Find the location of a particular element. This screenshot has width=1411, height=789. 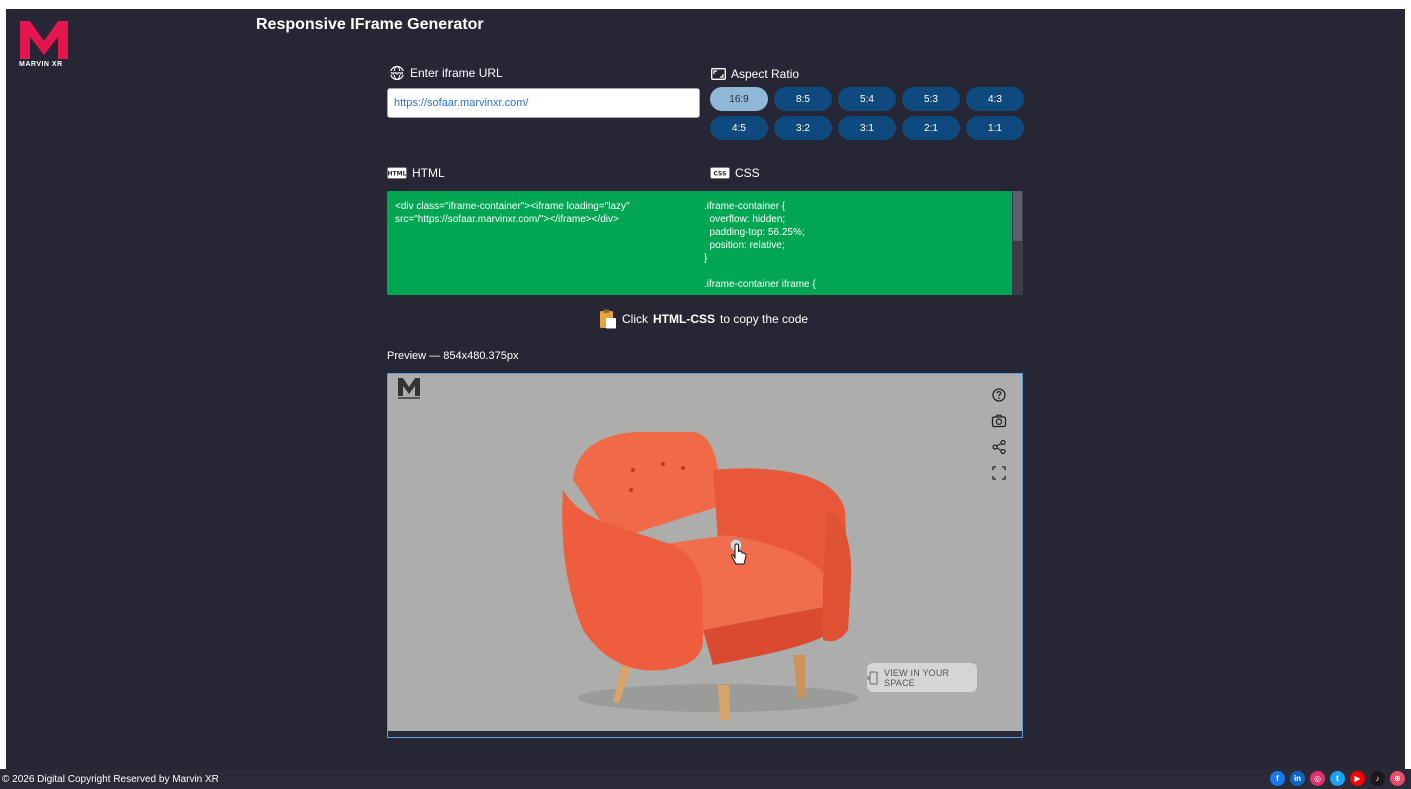

copy-hint-bold: HTML-CSS is located at coordinates (684, 319).